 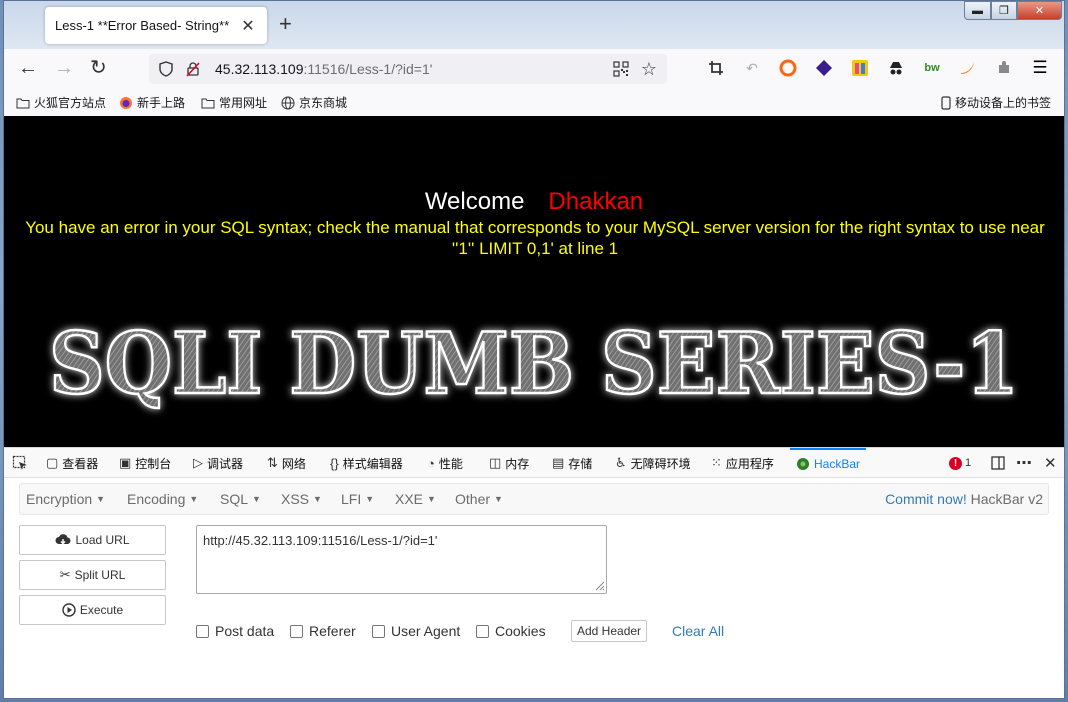 What do you see at coordinates (286, 463) in the screenshot?
I see `tab-network: ⇅ 网络` at bounding box center [286, 463].